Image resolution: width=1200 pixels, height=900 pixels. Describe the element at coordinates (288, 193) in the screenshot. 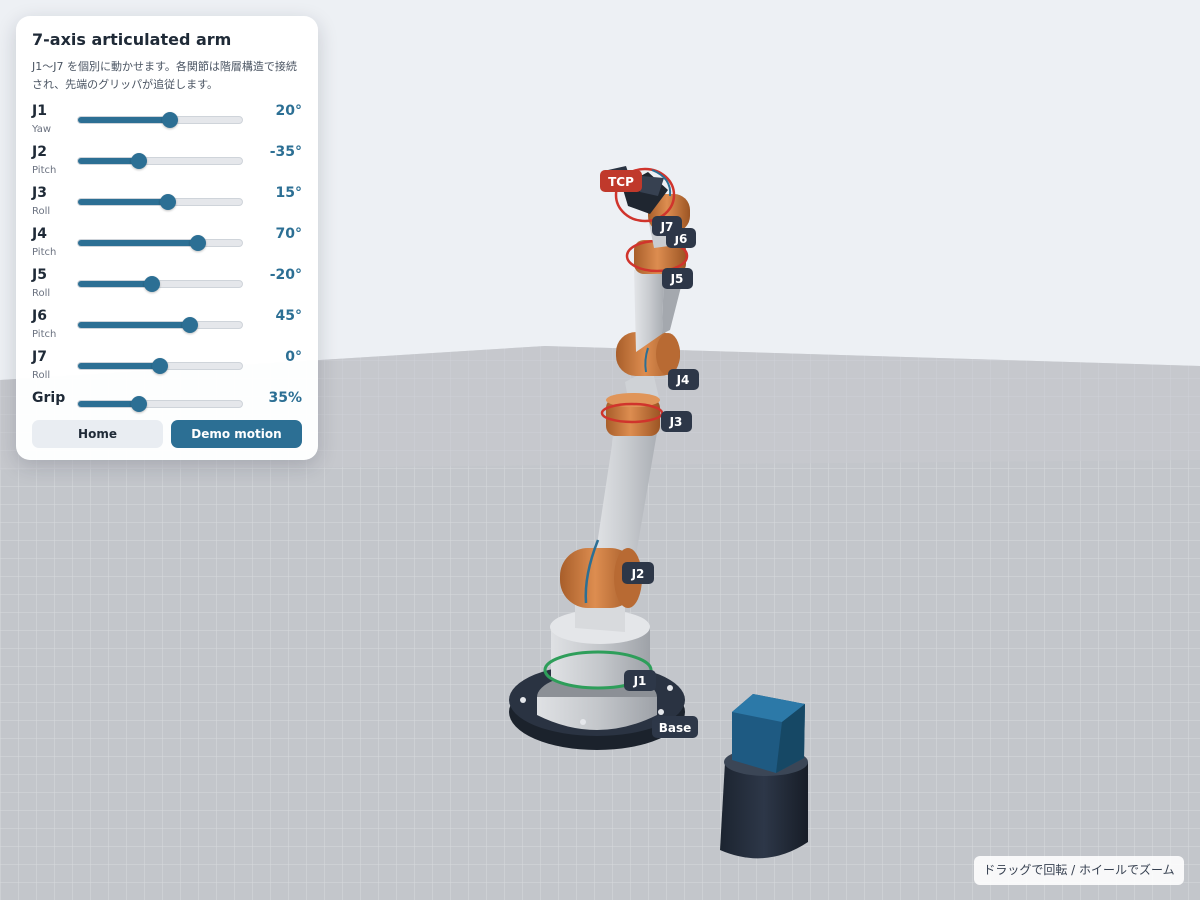

I see `joint-value: 15°` at that location.